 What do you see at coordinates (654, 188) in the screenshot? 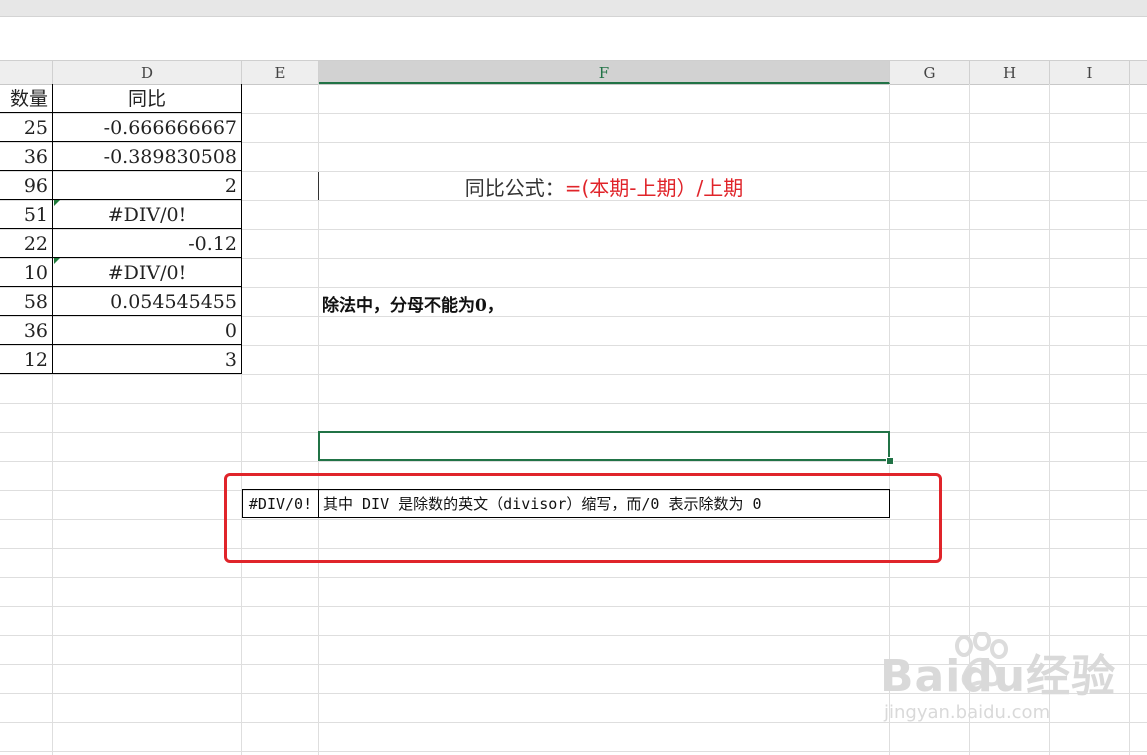
I see `formula-expression: =(本期-上期）/上期` at bounding box center [654, 188].